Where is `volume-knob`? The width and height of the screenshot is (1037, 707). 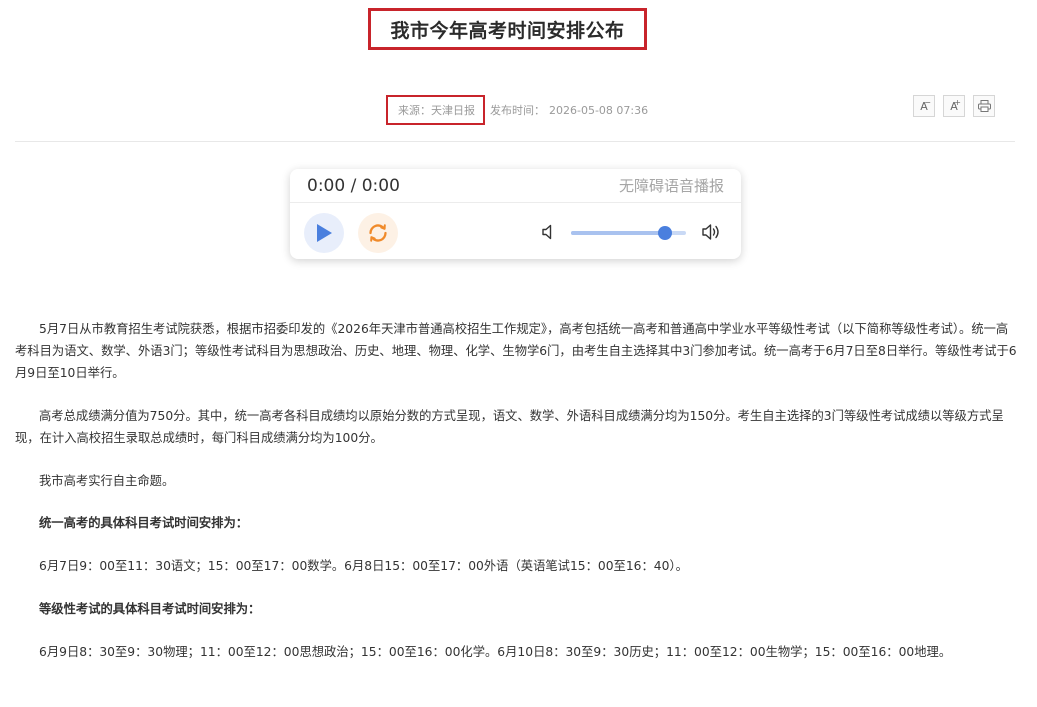
volume-knob is located at coordinates (665, 233).